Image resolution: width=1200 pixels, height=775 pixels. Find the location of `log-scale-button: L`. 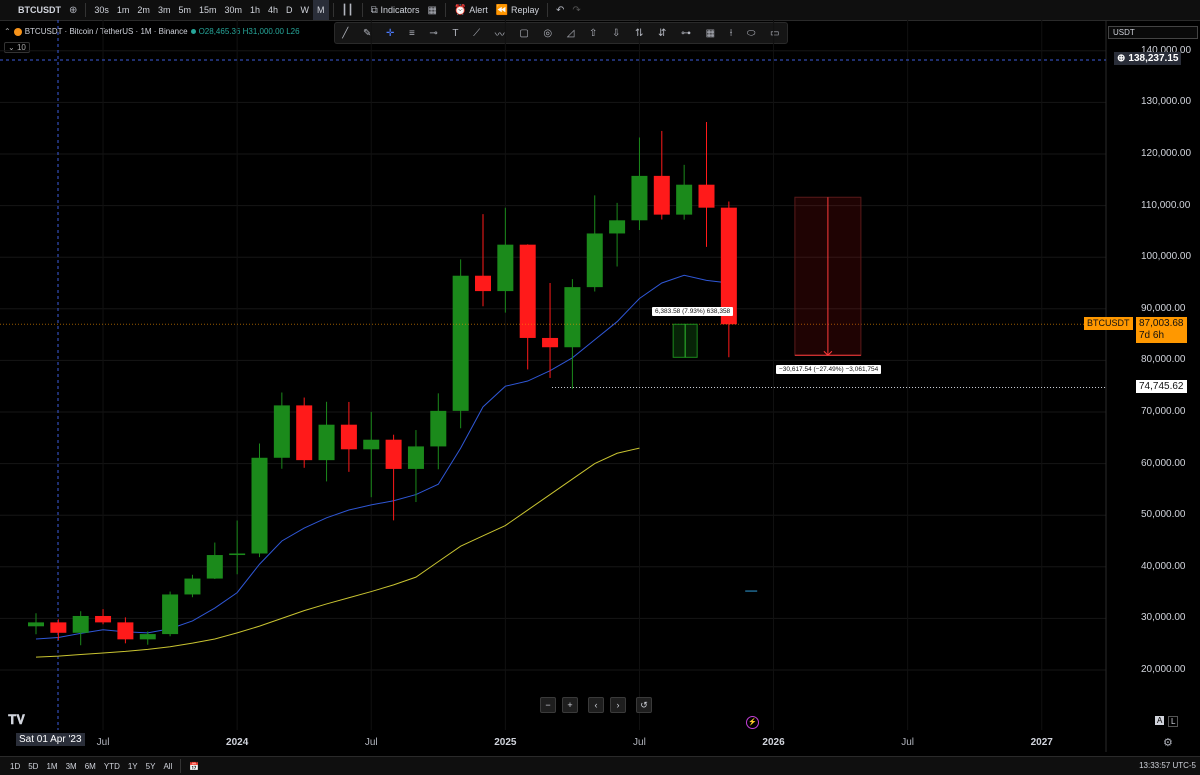

log-scale-button: L is located at coordinates (1173, 721).